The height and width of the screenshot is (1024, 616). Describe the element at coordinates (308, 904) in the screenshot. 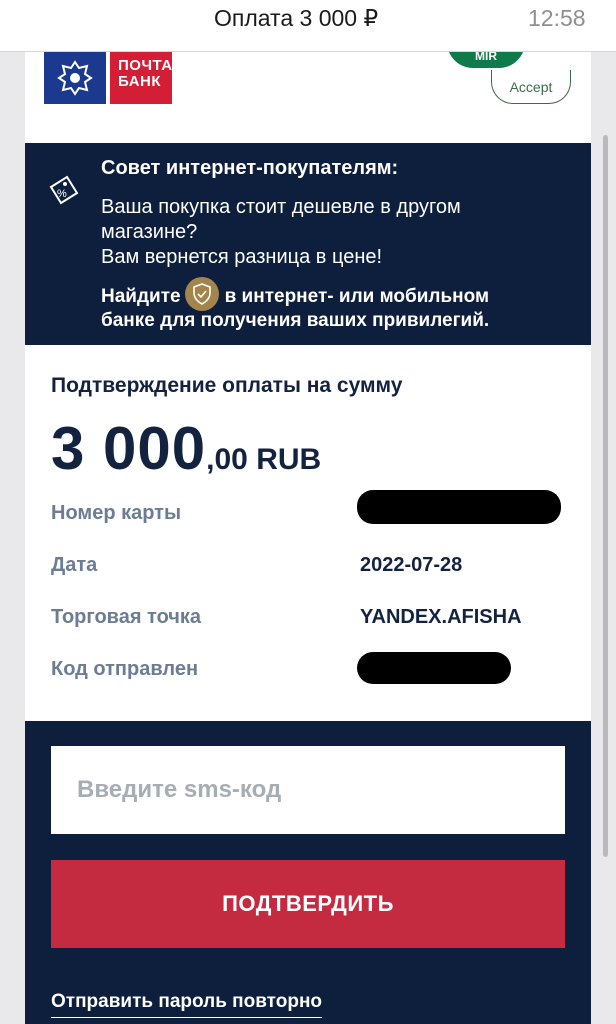

I see `confirm-button: ПОДТВЕРДИТЬ` at that location.